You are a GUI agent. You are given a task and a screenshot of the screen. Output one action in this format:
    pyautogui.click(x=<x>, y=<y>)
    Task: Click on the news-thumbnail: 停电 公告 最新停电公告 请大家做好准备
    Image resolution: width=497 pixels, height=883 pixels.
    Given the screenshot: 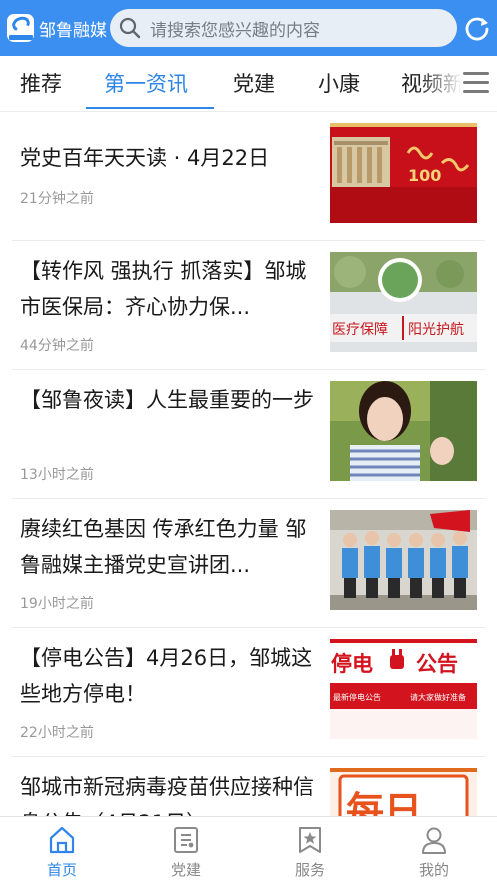 What is the action you would take?
    pyautogui.click(x=403, y=689)
    